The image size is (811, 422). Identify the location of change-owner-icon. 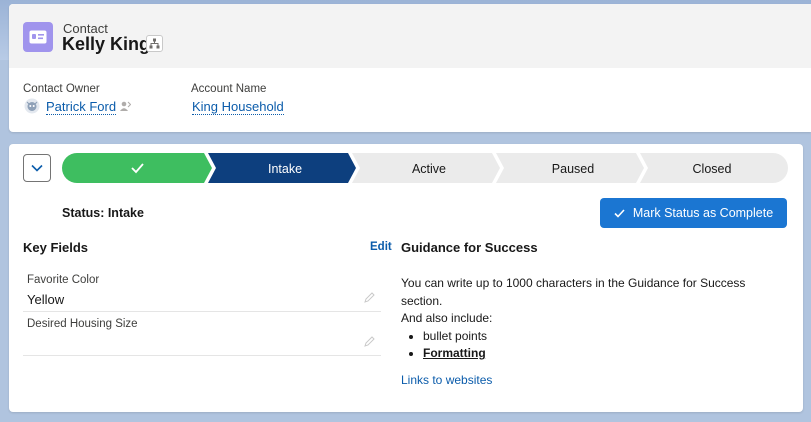
(125, 106).